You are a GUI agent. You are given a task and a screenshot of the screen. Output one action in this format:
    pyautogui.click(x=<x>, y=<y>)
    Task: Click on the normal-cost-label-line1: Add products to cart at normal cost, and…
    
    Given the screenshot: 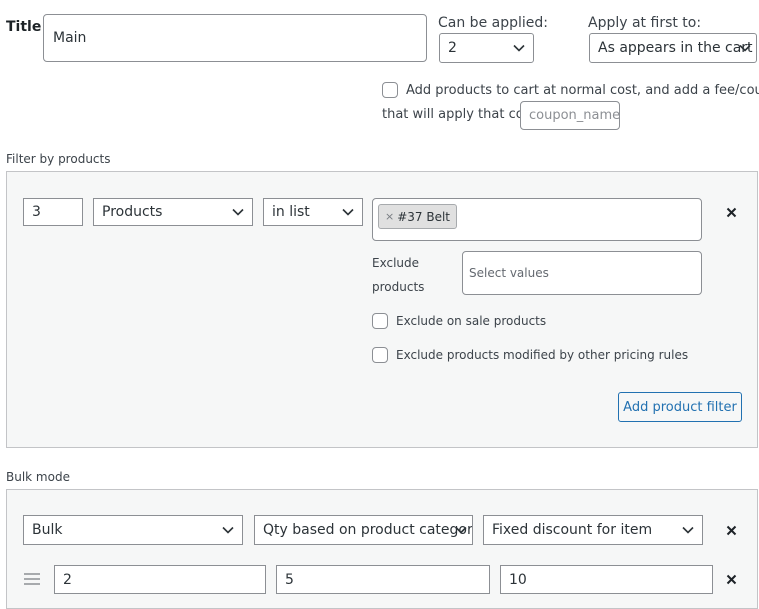 What is the action you would take?
    pyautogui.click(x=582, y=90)
    